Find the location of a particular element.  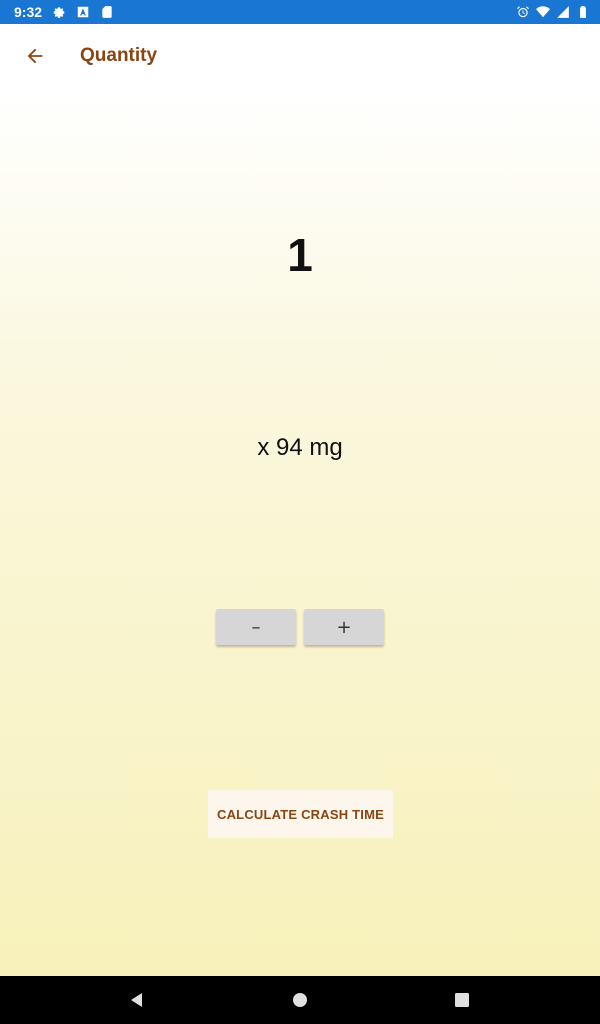

home-circle-icon is located at coordinates (300, 1000).